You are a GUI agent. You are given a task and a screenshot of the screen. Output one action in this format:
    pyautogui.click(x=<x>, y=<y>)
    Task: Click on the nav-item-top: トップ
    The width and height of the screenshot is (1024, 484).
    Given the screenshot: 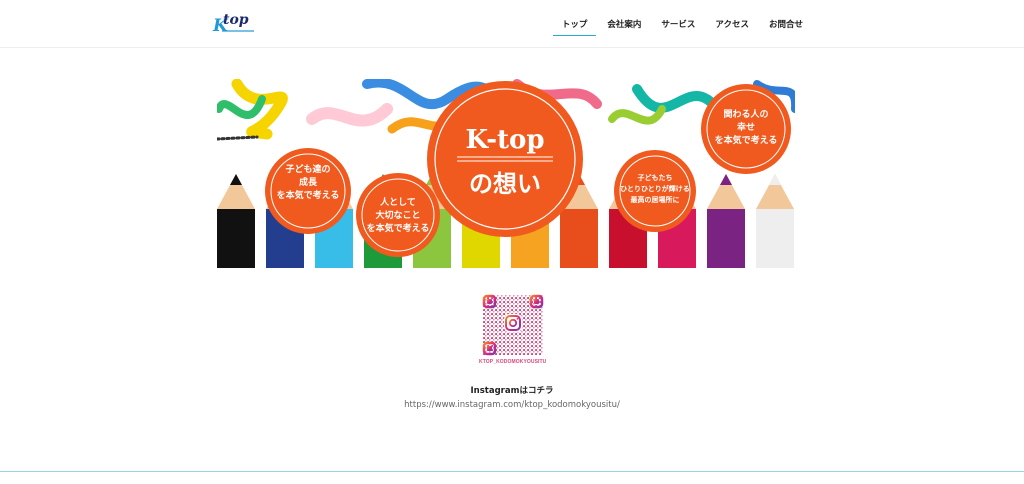 What is the action you would take?
    pyautogui.click(x=574, y=24)
    